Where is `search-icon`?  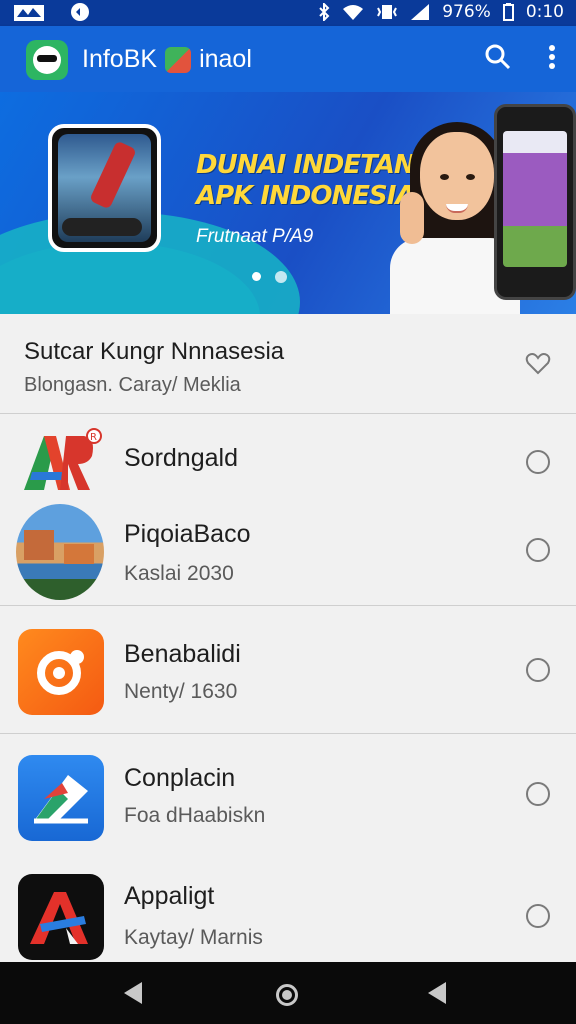 search-icon is located at coordinates (498, 57).